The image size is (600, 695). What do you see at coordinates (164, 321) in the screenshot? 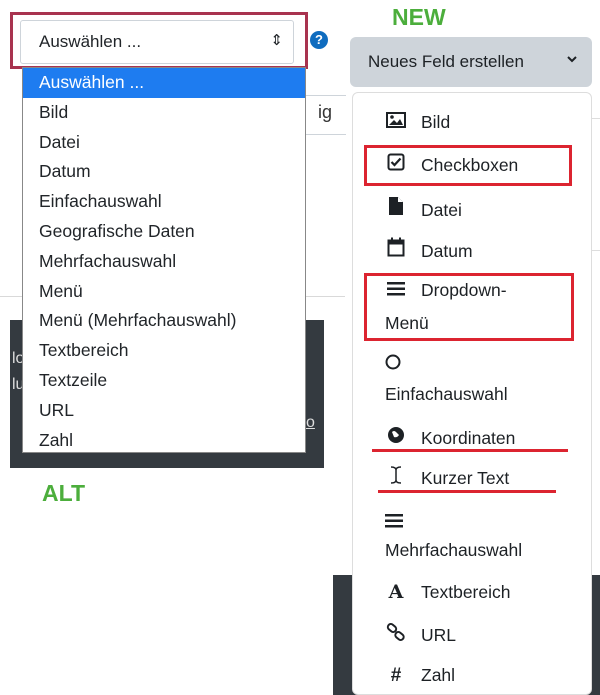
I see `option-menue-mehrfachauswahl: Menü (Mehrfachauswahl)` at bounding box center [164, 321].